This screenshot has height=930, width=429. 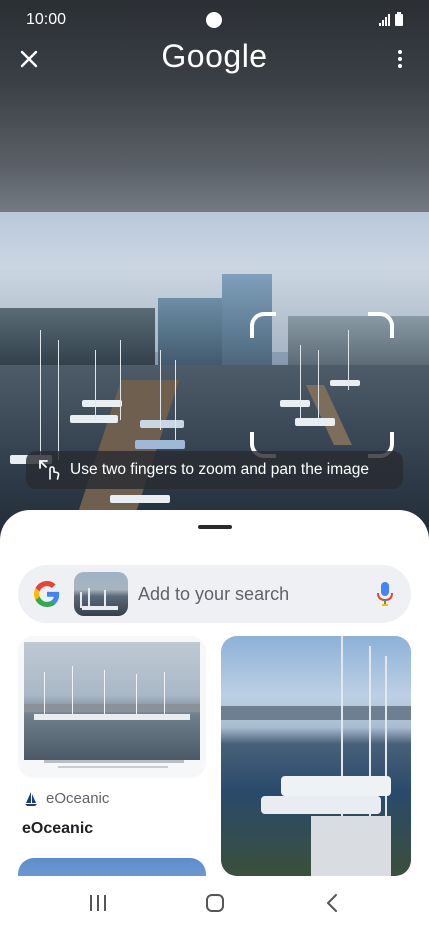 I want to click on recents-icon, so click(x=98, y=903).